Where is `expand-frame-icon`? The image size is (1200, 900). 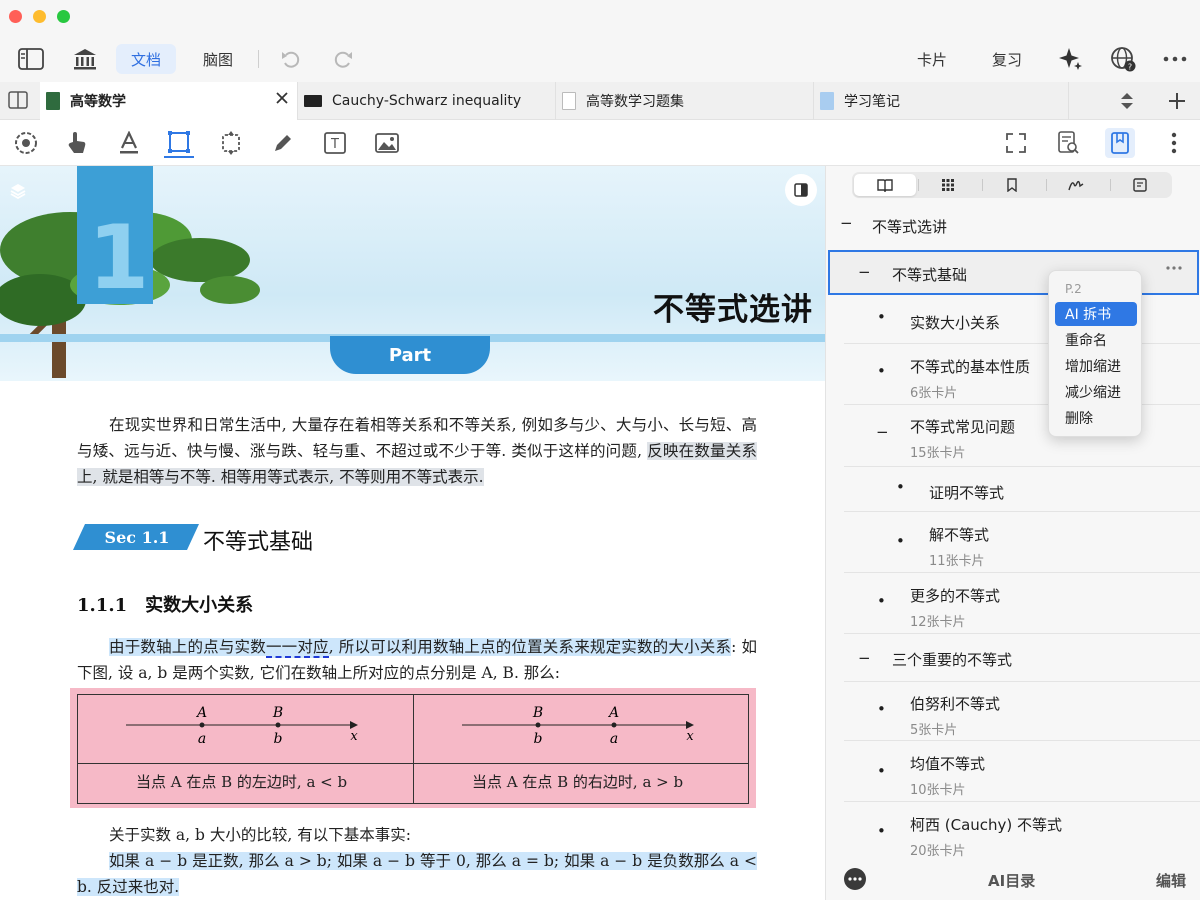 expand-frame-icon is located at coordinates (231, 143).